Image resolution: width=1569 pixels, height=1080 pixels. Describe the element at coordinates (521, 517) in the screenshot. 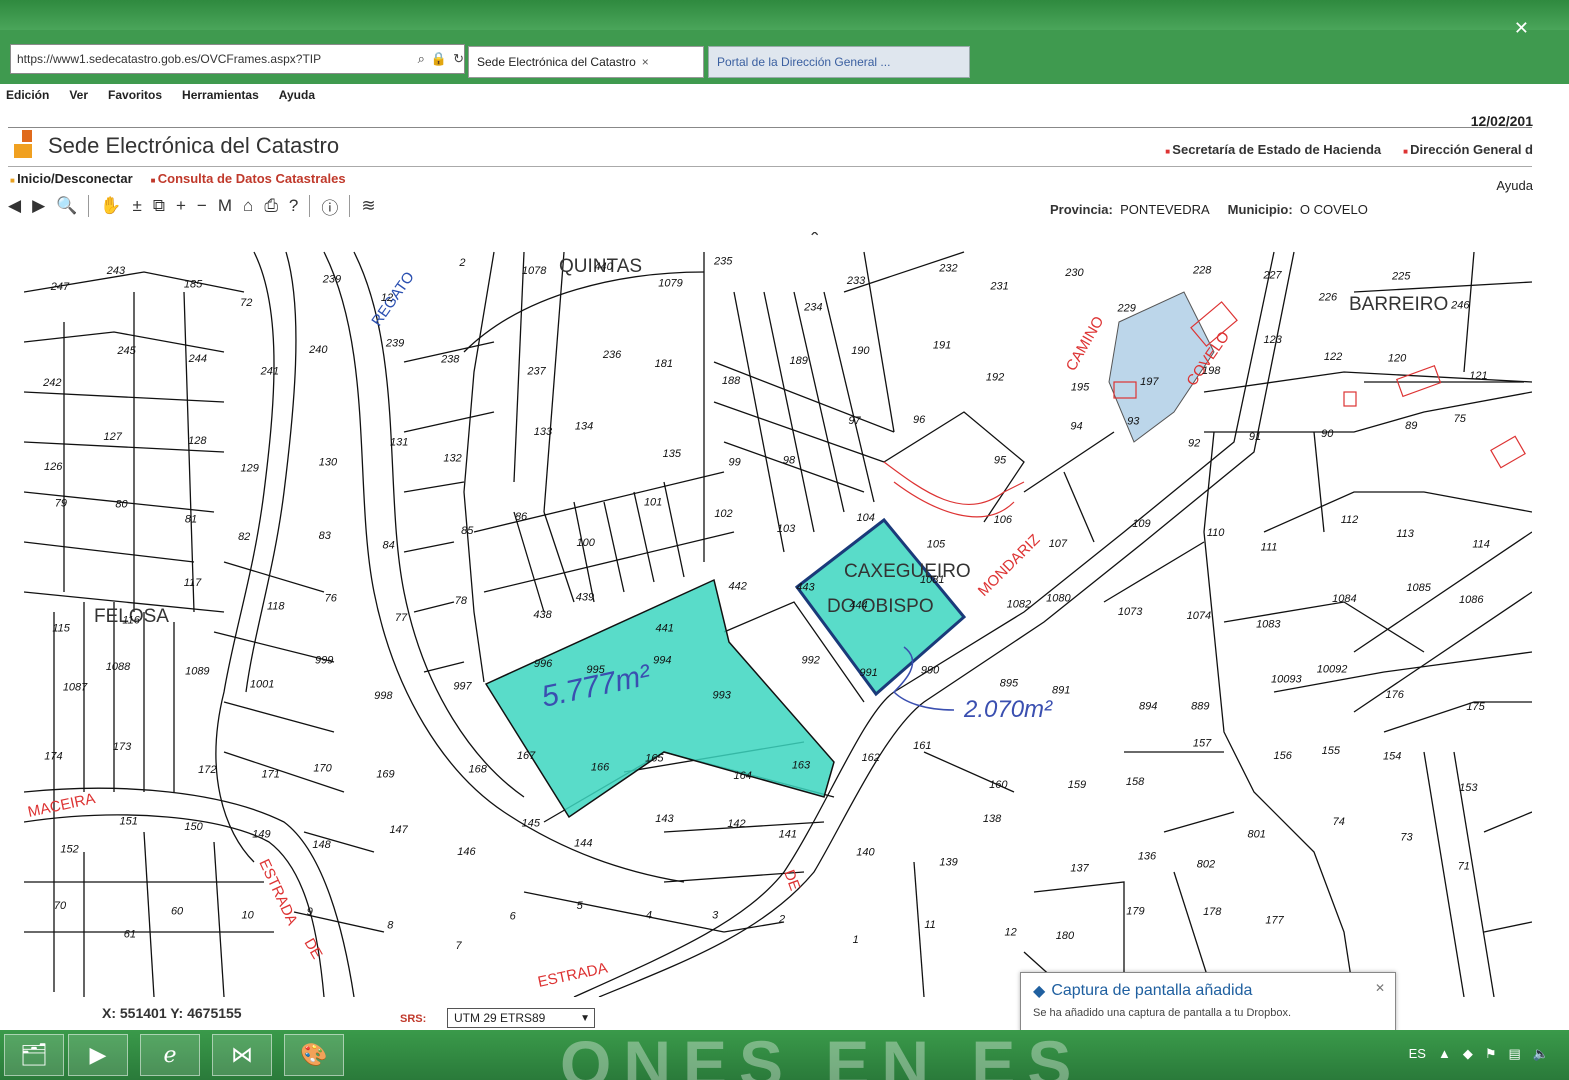

I see `parcel-number: 86` at that location.